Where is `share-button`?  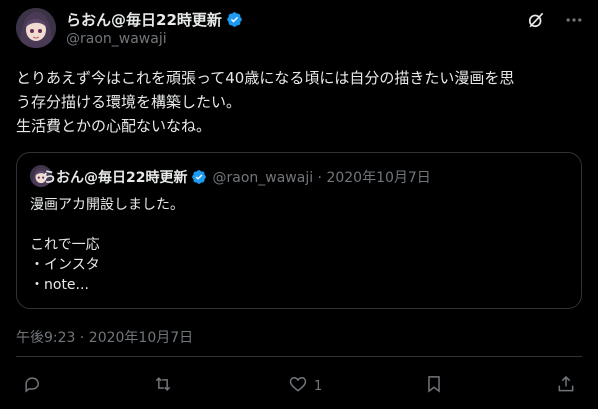 share-button is located at coordinates (566, 386).